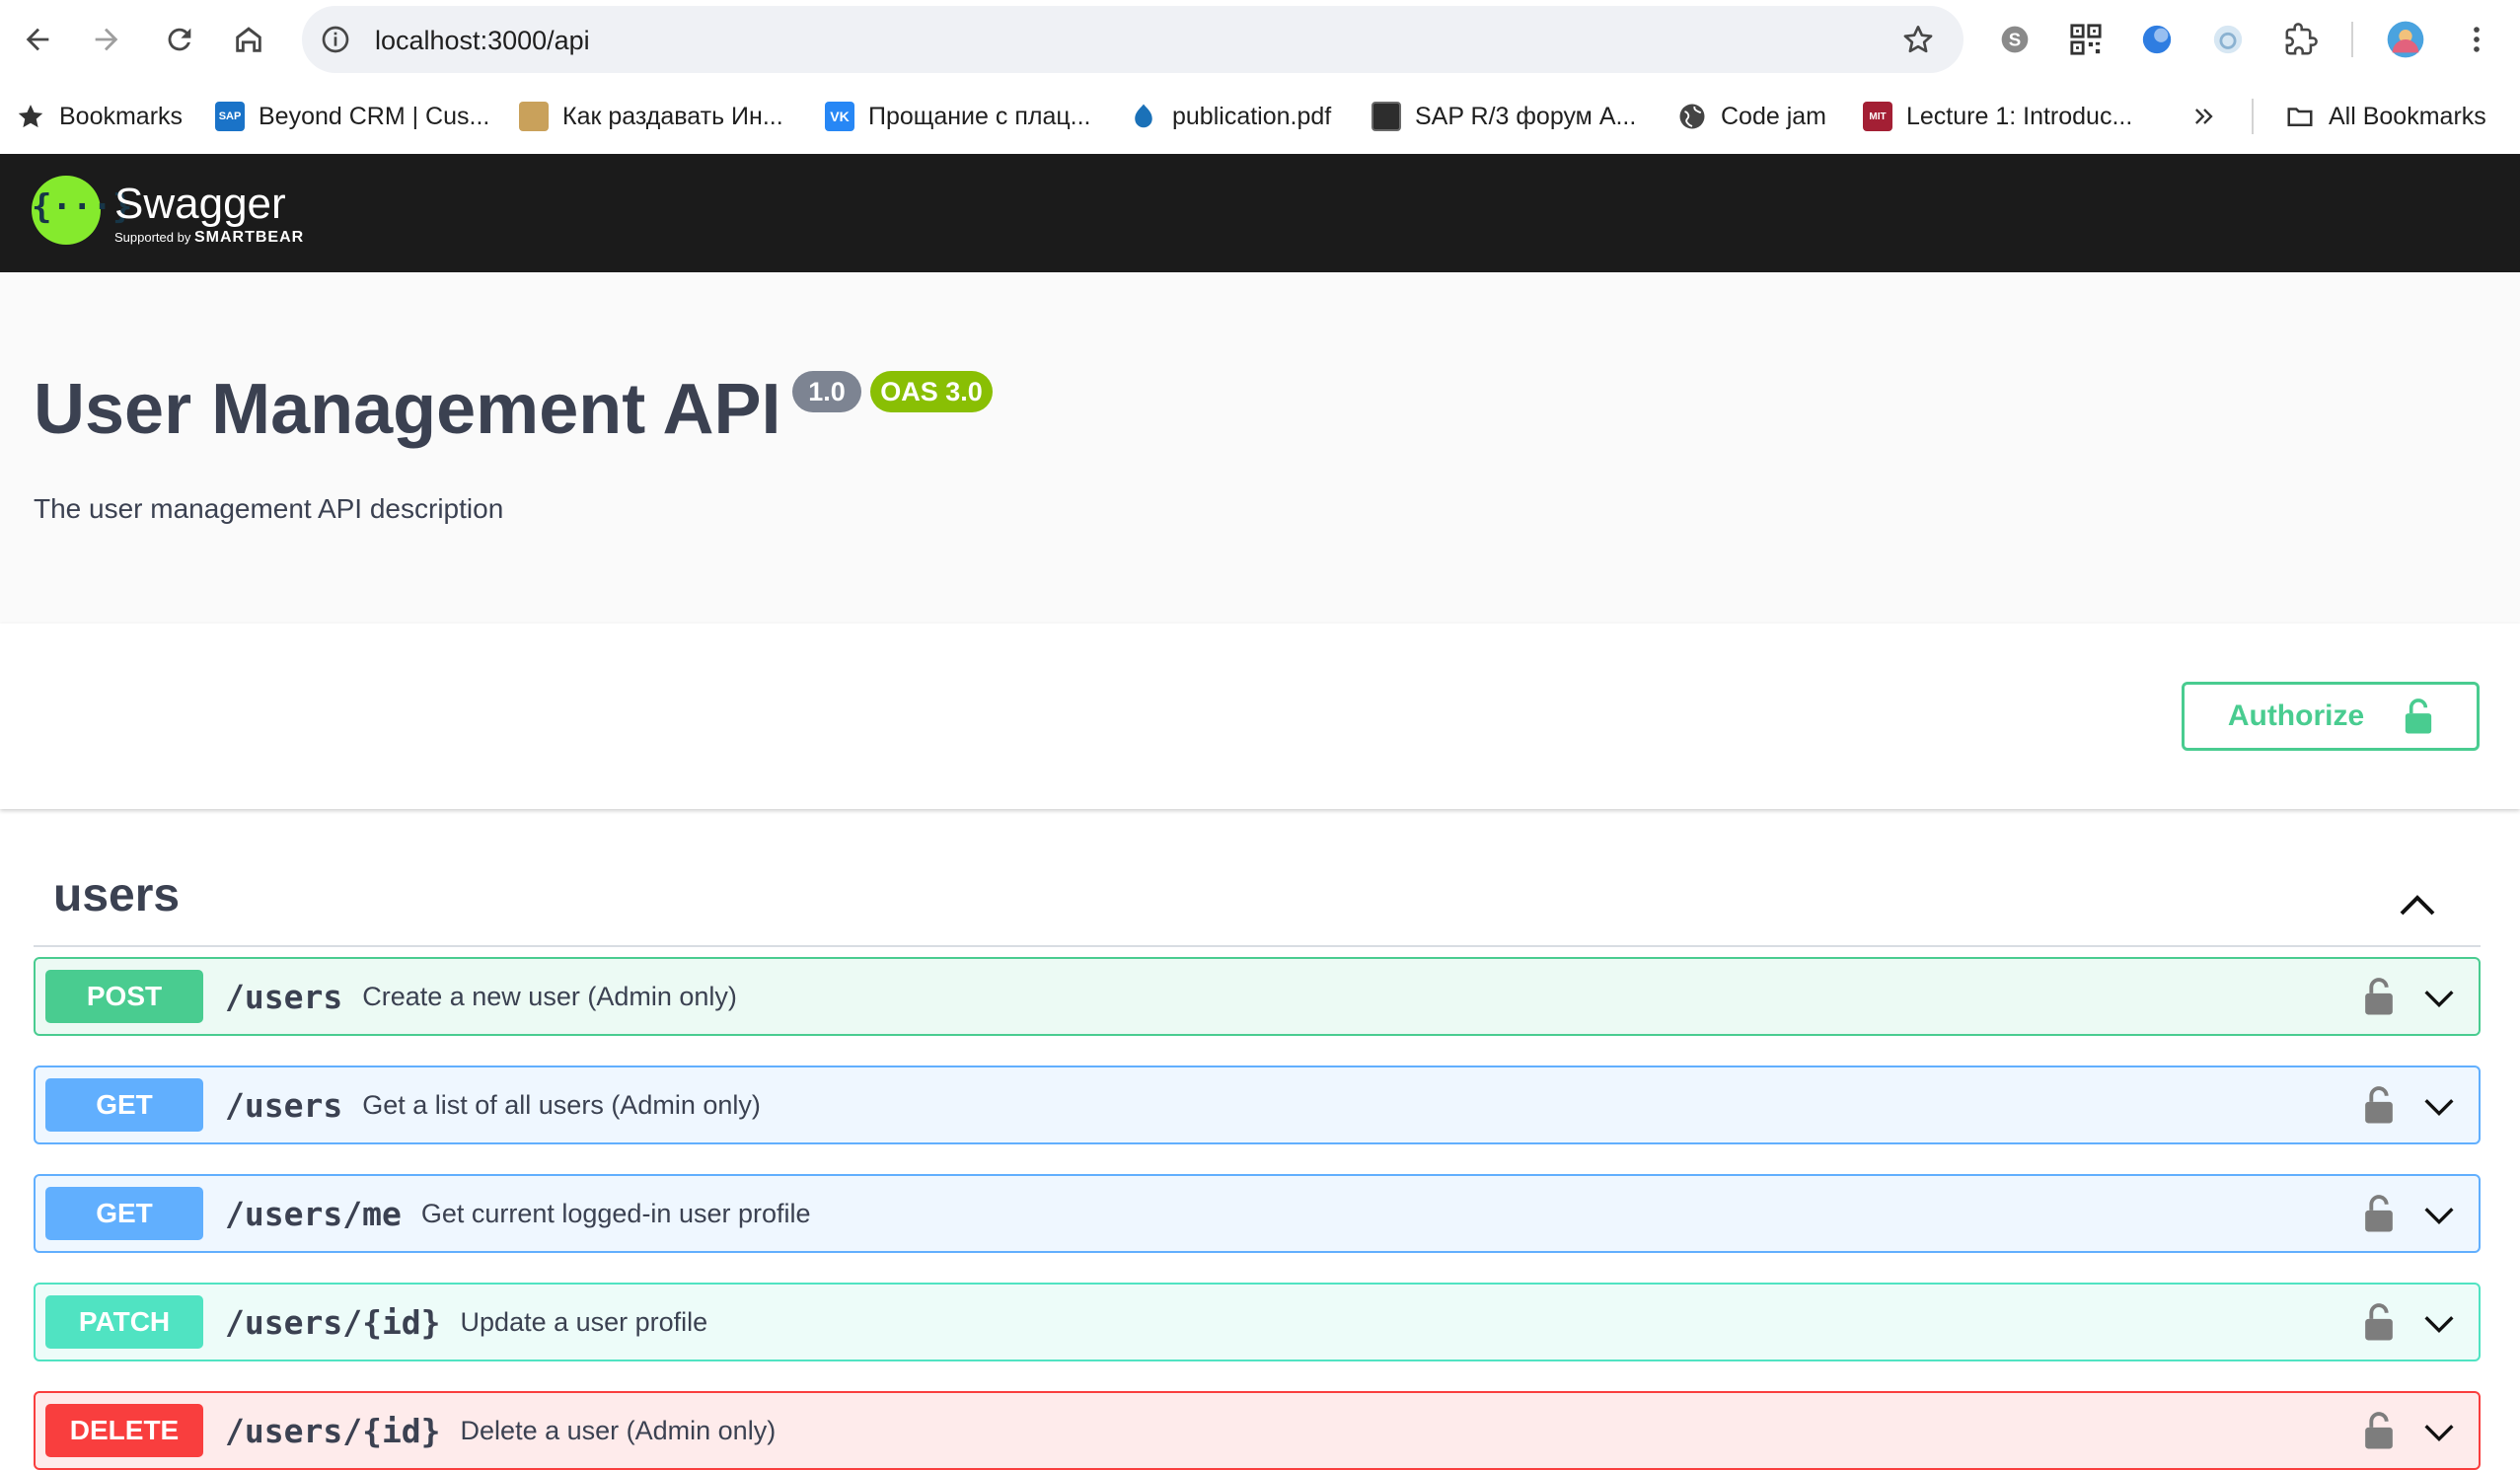  What do you see at coordinates (615, 1213) in the screenshot?
I see `operation-summary: Get current logged-in user profile` at bounding box center [615, 1213].